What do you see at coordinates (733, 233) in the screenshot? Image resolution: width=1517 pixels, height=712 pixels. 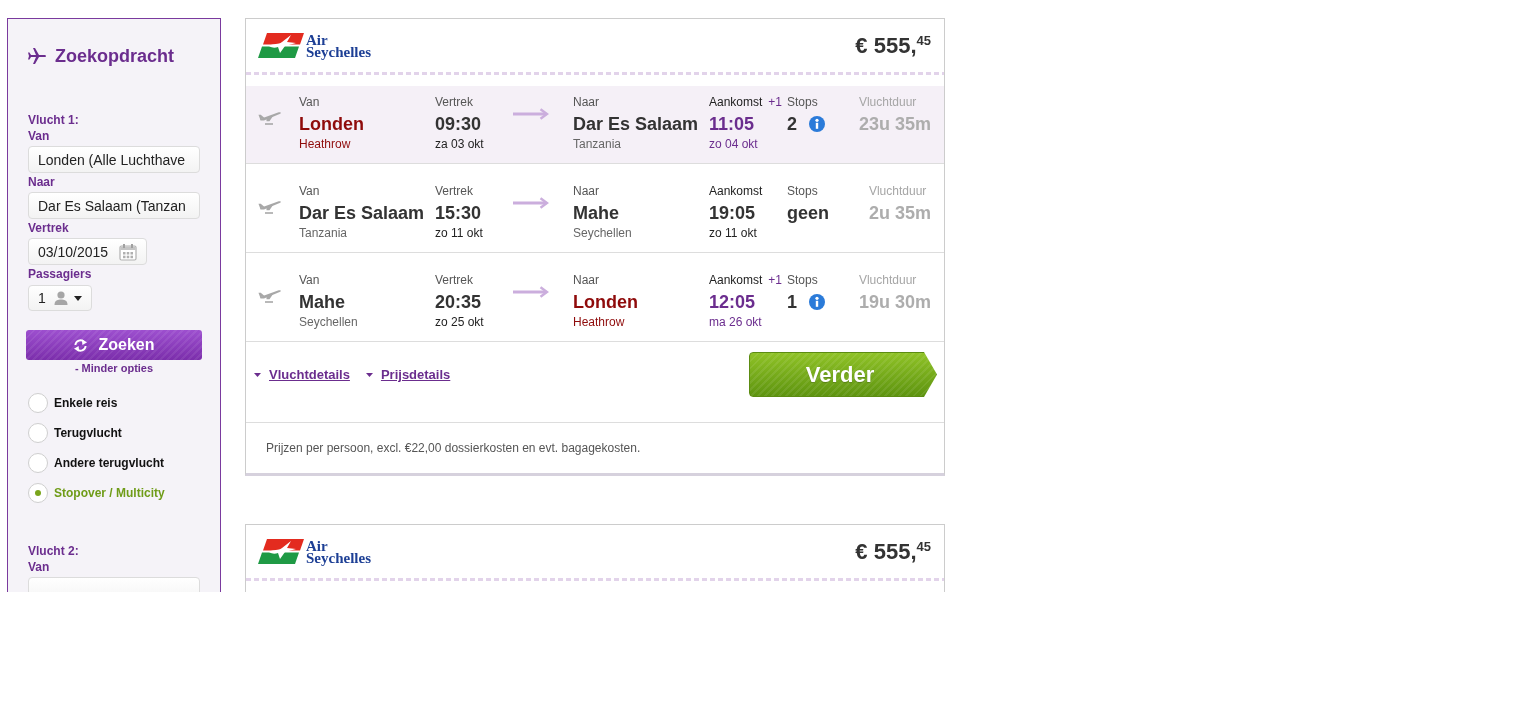 I see `arrival-date: zo 11 okt` at bounding box center [733, 233].